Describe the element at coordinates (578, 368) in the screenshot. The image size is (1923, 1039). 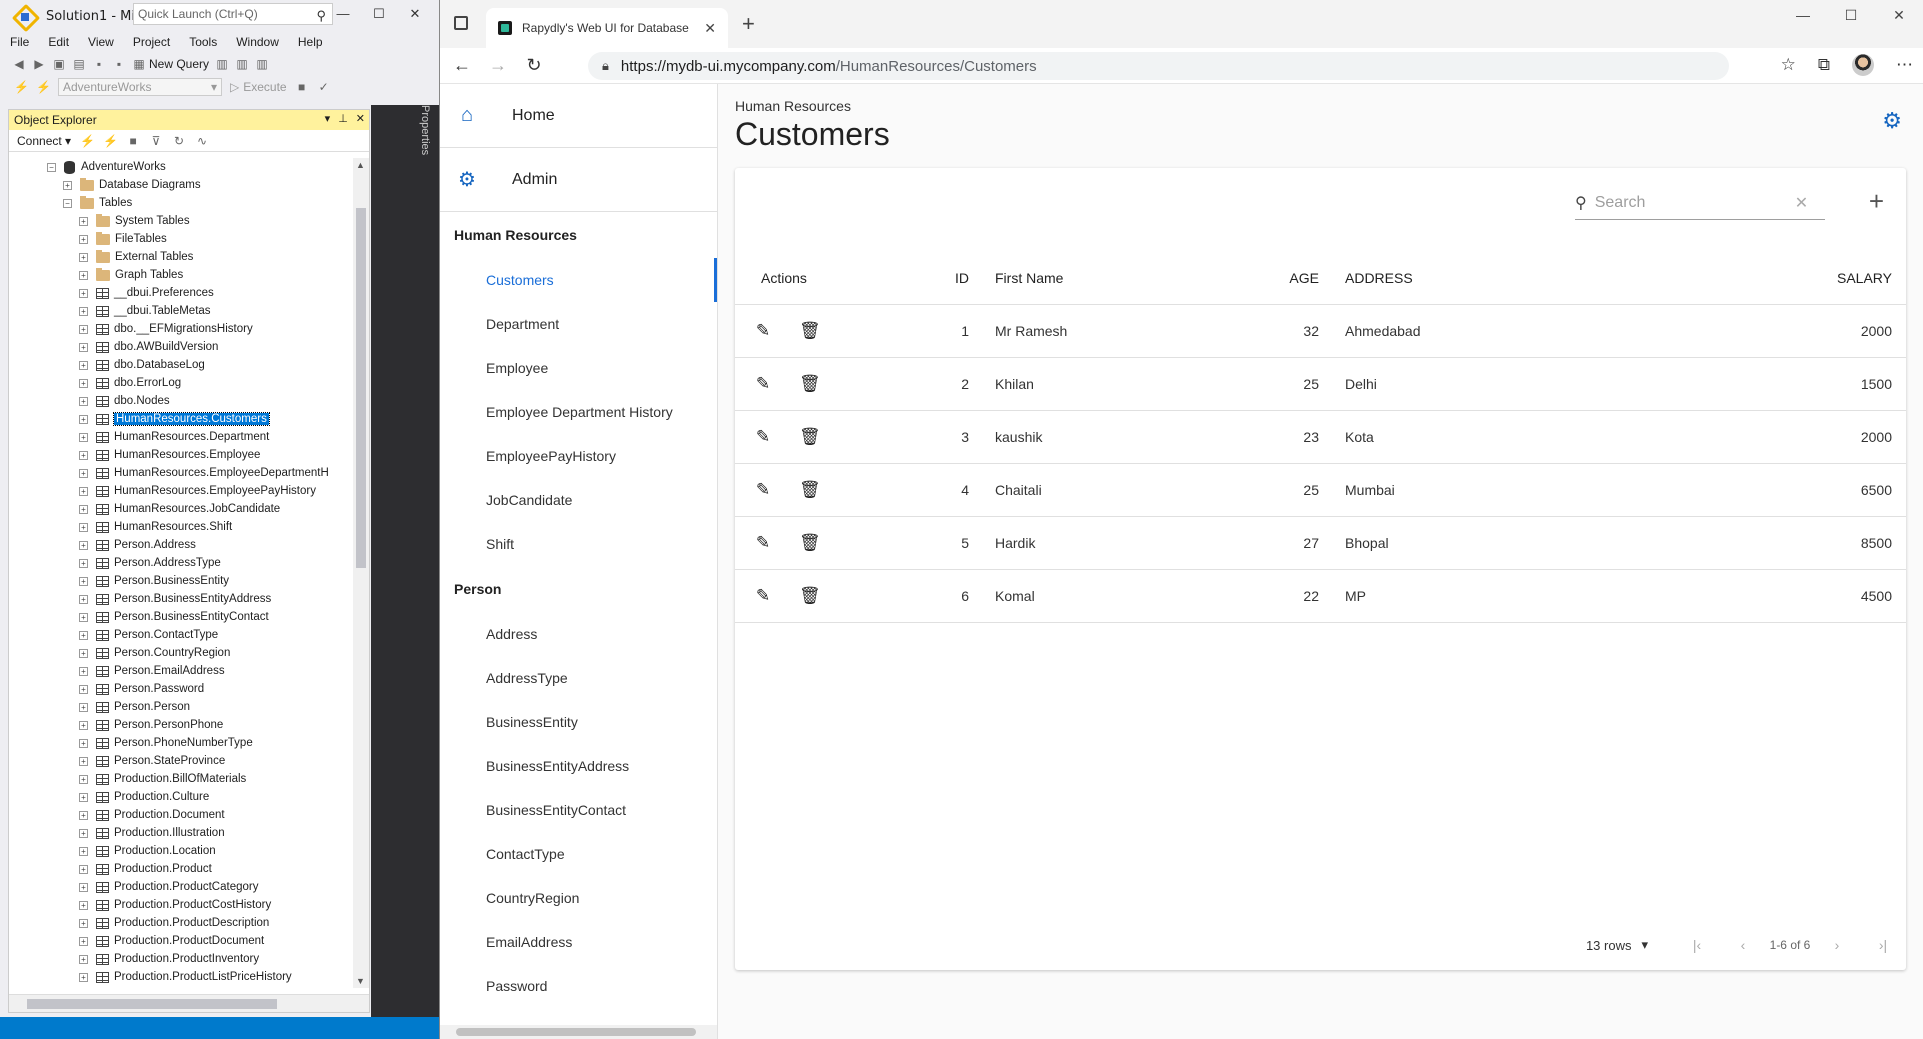
I see `sidebar-item-employee: Employee` at that location.